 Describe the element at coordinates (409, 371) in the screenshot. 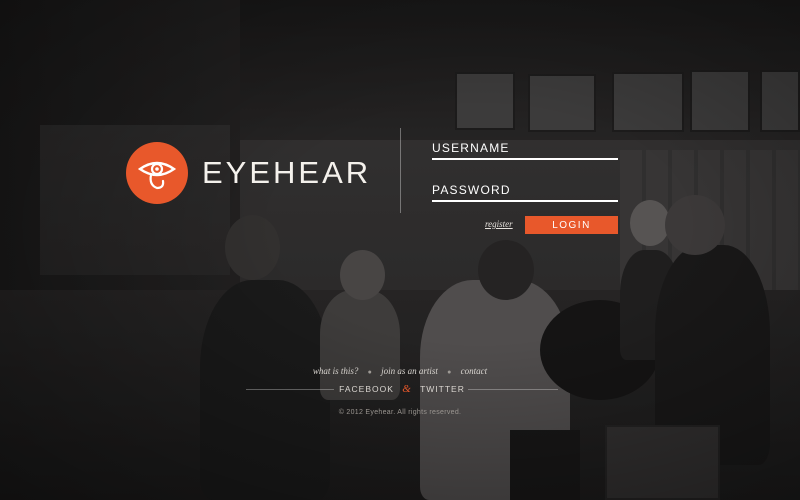

I see `join-as-artist-link: join as an artist` at that location.